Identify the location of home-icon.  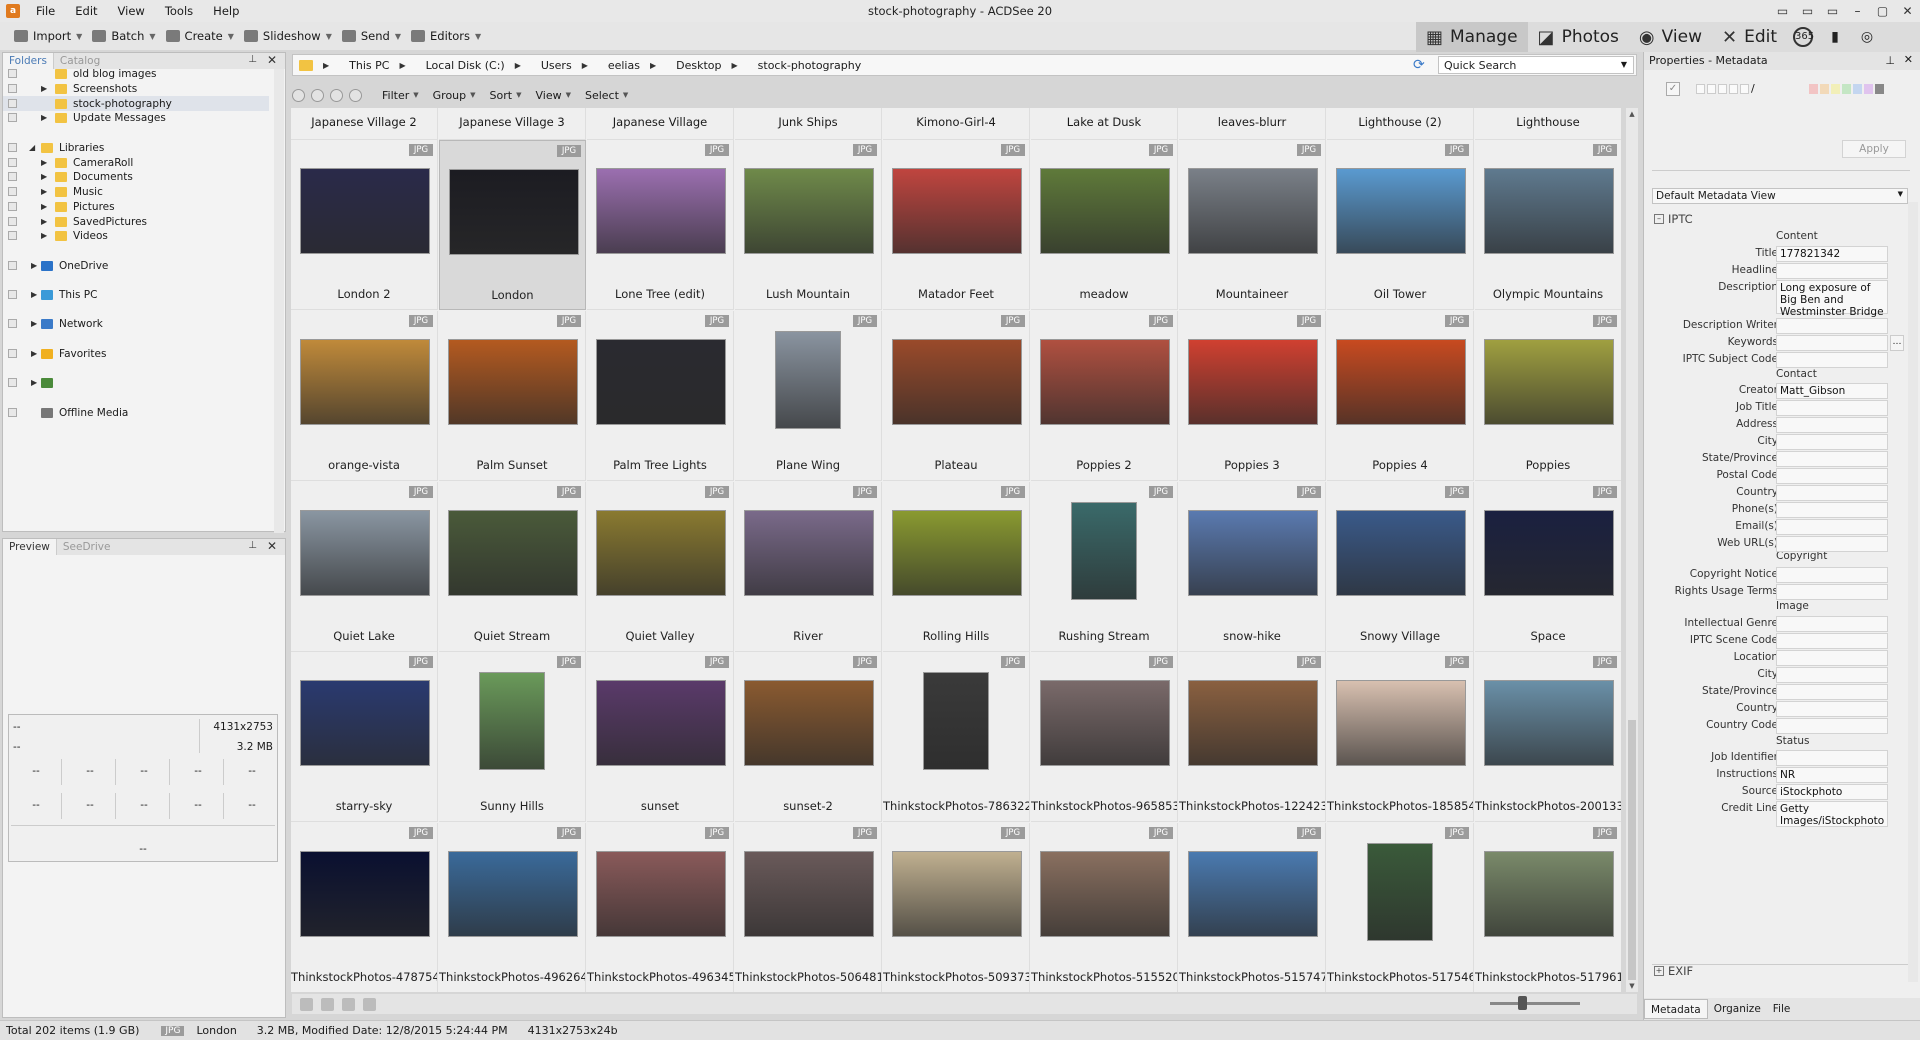
(298, 95).